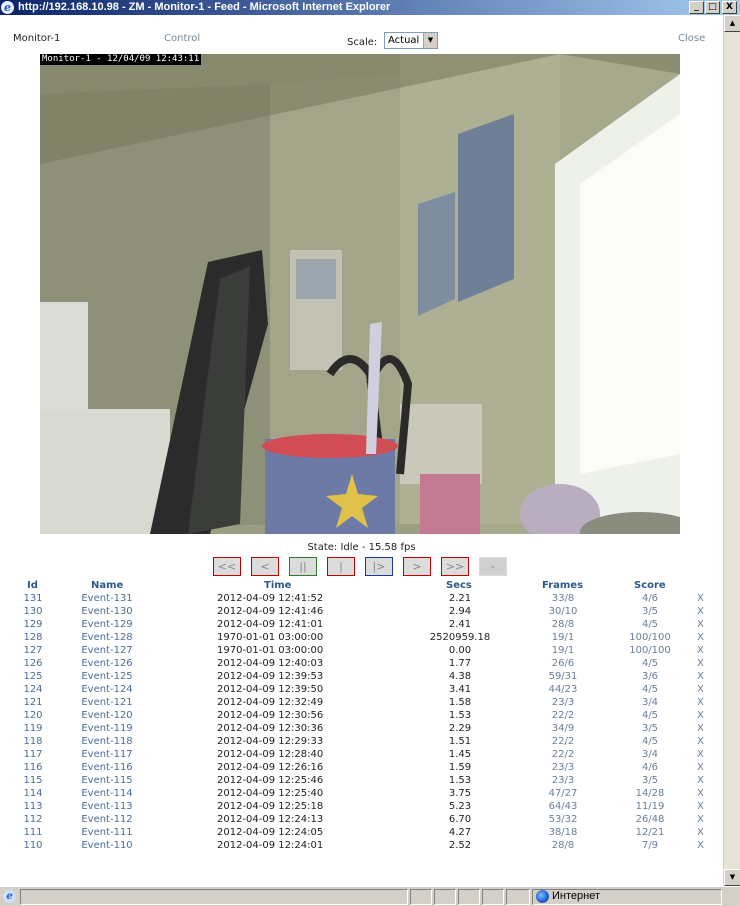  I want to click on event-name-link: Event-125, so click(107, 676).